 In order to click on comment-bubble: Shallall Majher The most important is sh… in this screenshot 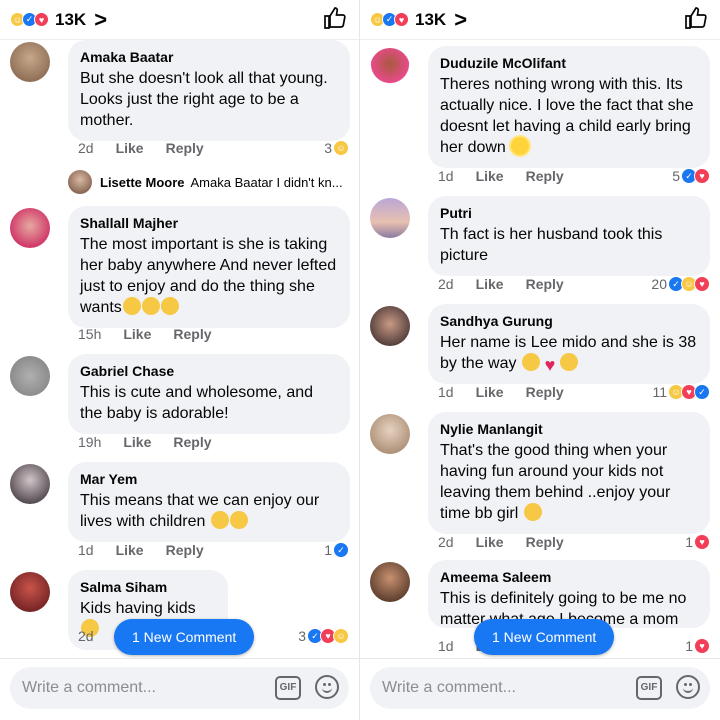, I will do `click(209, 267)`.